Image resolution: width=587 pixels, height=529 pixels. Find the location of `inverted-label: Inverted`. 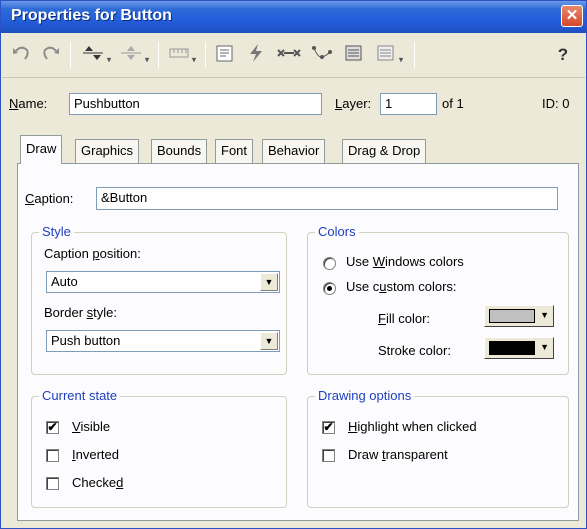

inverted-label: Inverted is located at coordinates (95, 454).